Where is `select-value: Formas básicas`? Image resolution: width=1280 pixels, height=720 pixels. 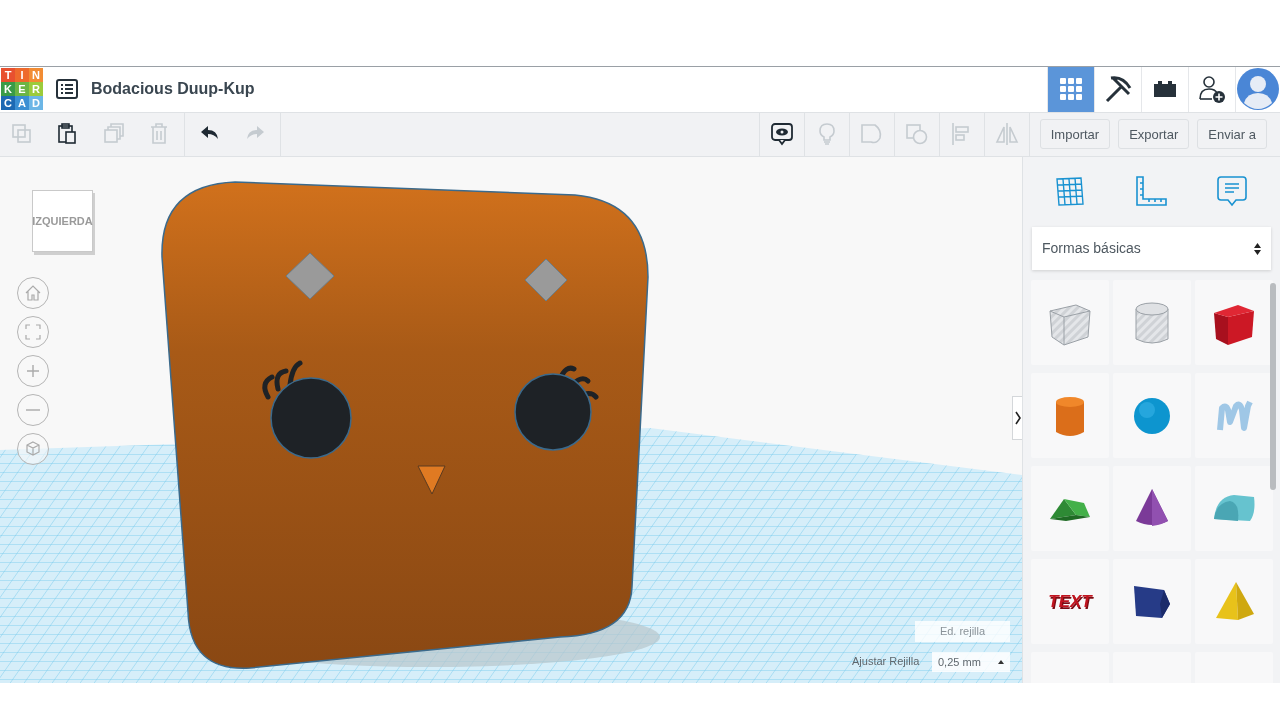
select-value: Formas básicas is located at coordinates (1091, 248).